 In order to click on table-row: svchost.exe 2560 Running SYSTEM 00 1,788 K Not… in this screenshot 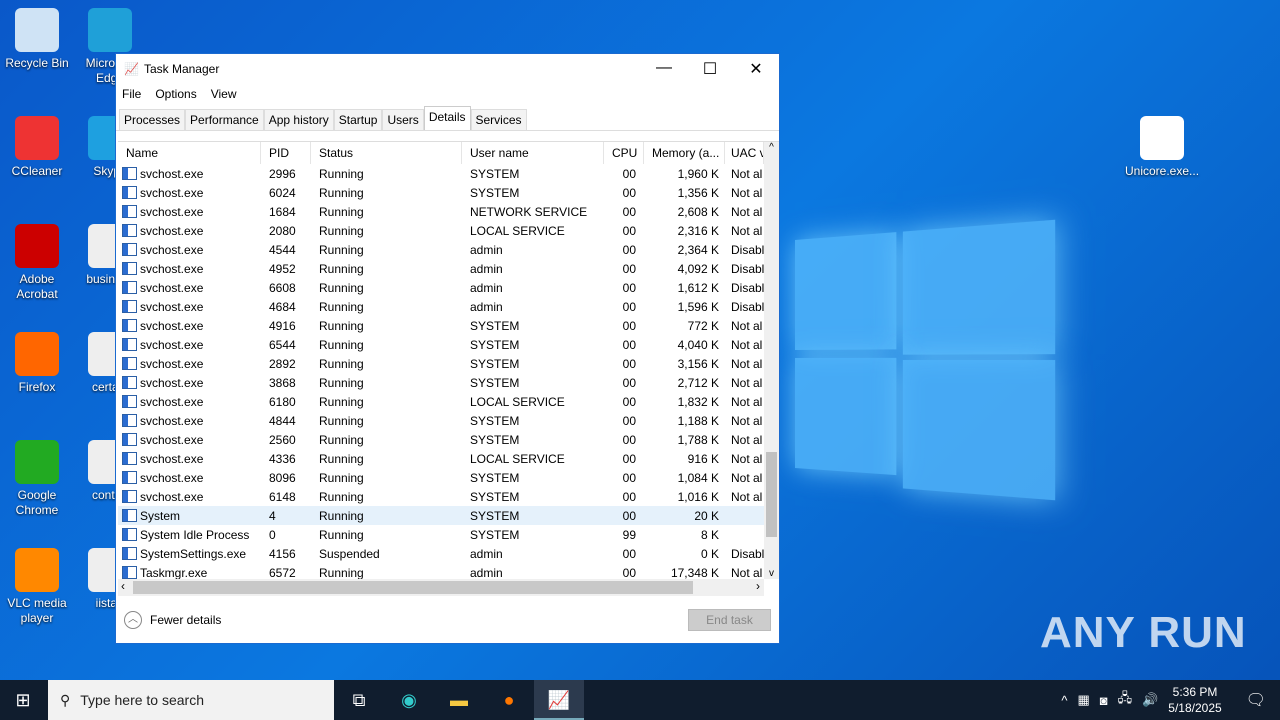, I will do `click(448, 439)`.